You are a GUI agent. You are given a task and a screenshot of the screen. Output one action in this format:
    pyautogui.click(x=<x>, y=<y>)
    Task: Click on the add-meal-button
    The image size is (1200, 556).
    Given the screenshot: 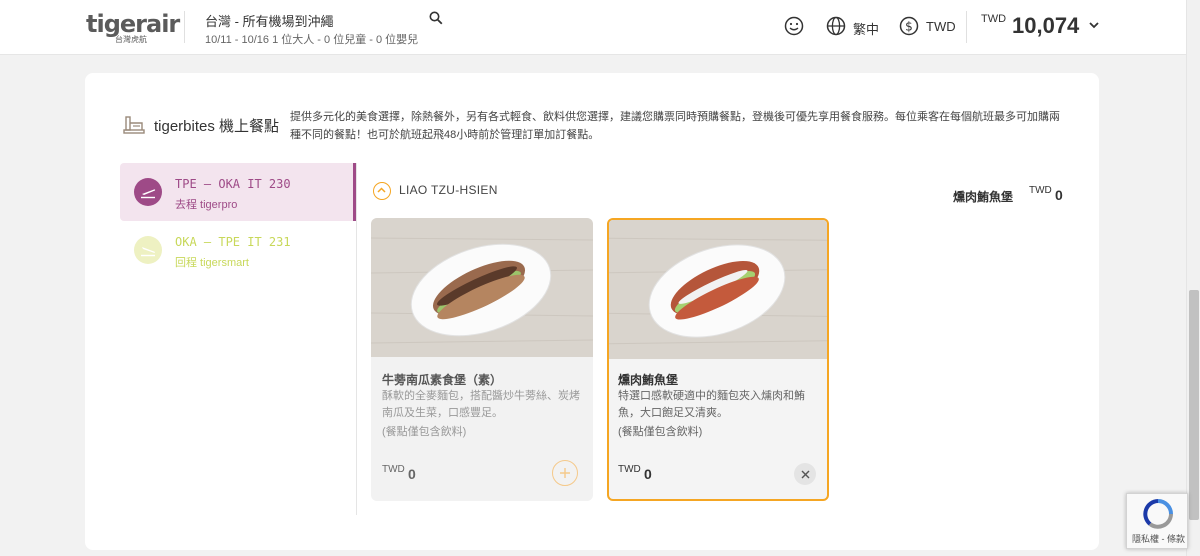 What is the action you would take?
    pyautogui.click(x=565, y=473)
    